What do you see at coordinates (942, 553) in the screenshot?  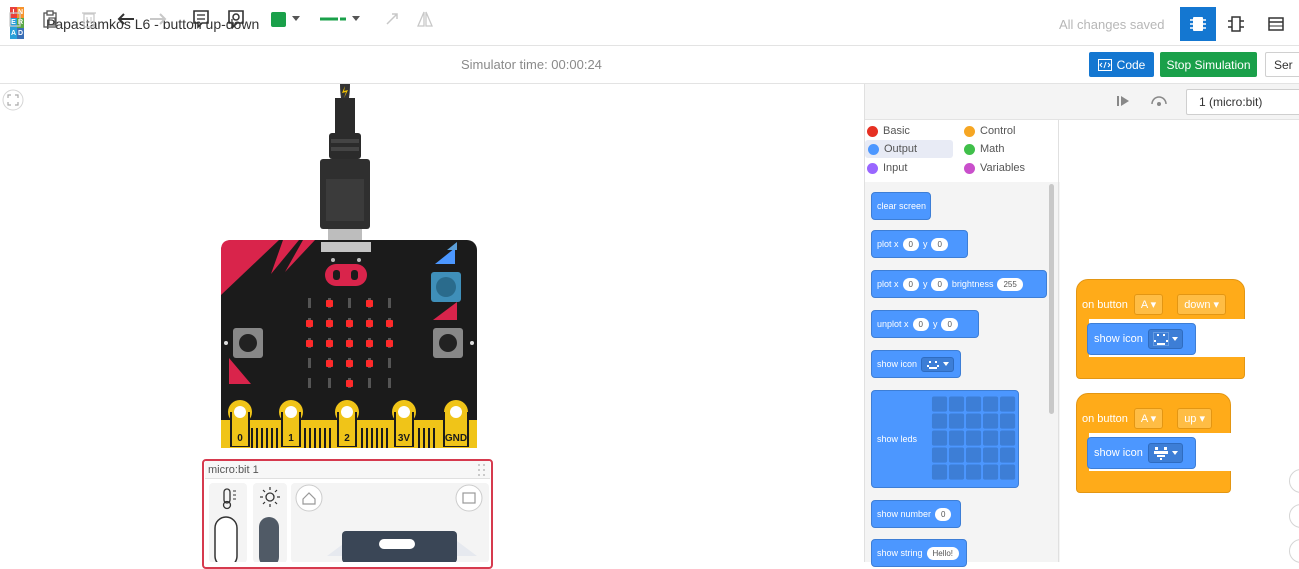 I see `value-pill: Hello!` at bounding box center [942, 553].